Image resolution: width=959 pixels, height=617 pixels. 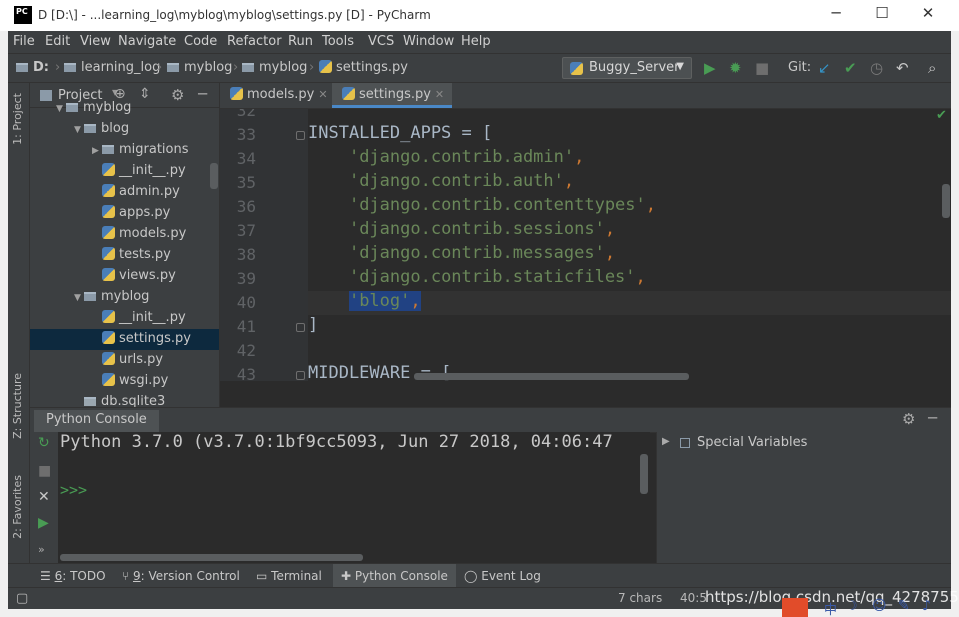 I want to click on more-icon: », so click(x=41, y=549).